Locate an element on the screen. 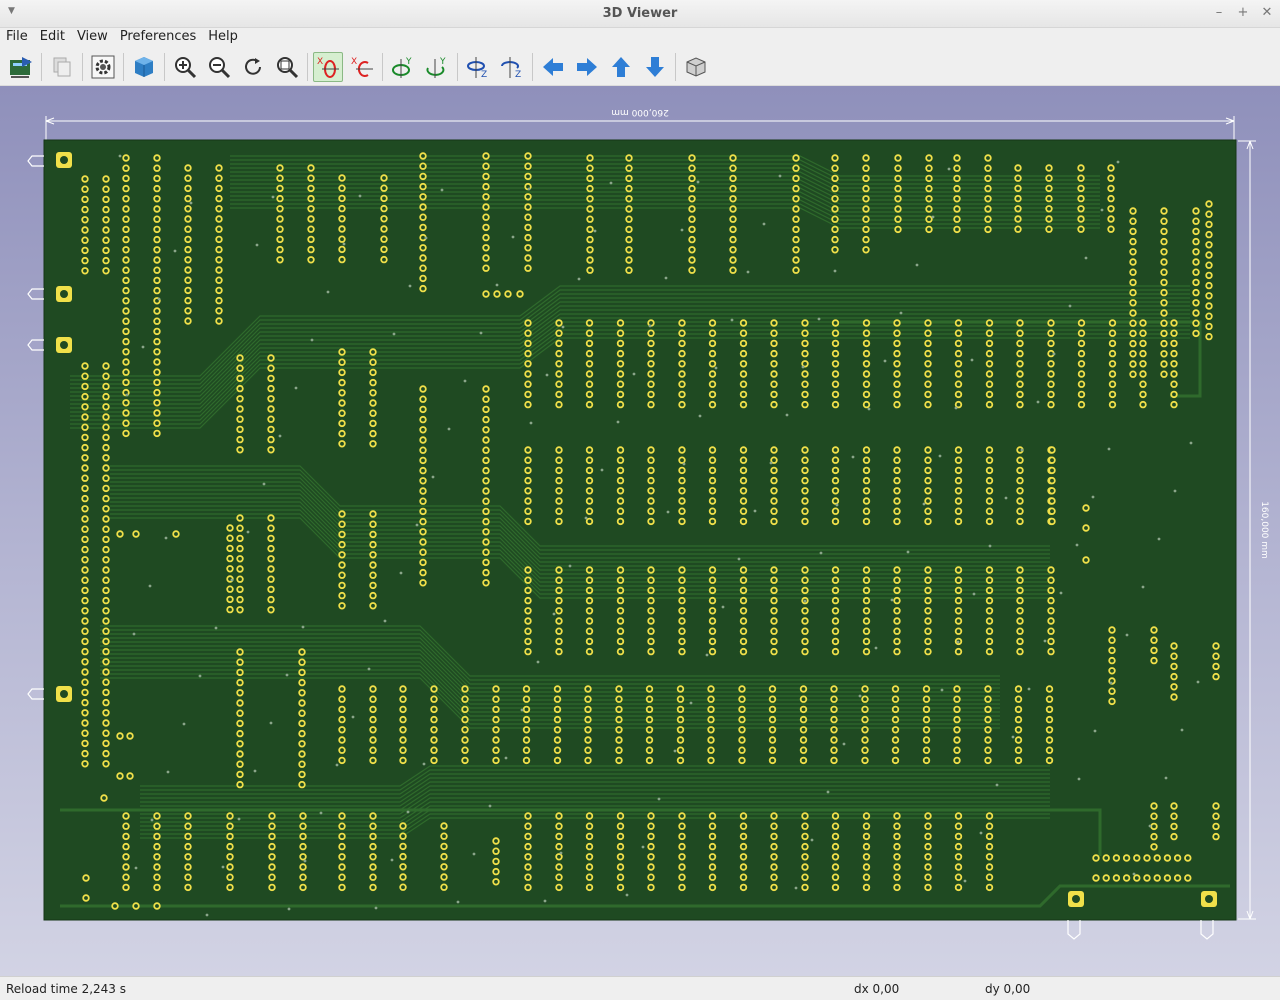  svg-text: Y is located at coordinates (442, 62).